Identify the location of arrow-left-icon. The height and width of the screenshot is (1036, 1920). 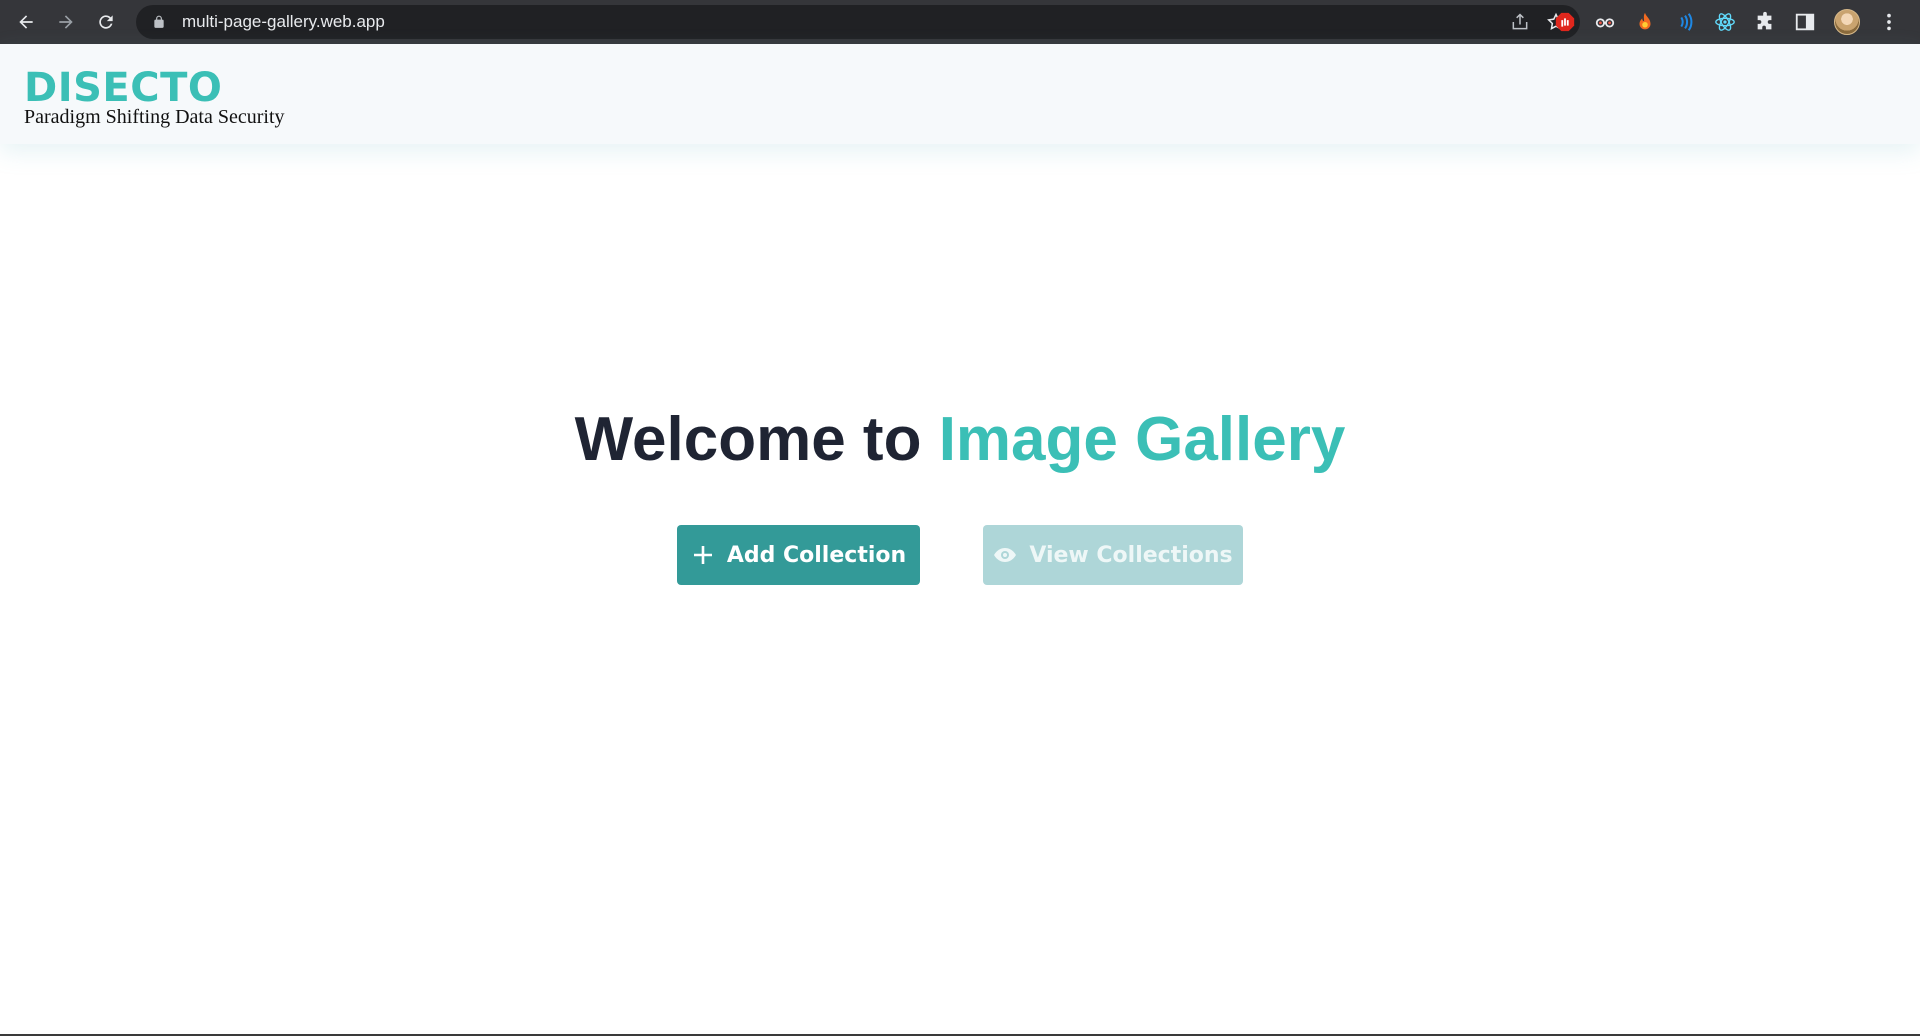
(26, 22).